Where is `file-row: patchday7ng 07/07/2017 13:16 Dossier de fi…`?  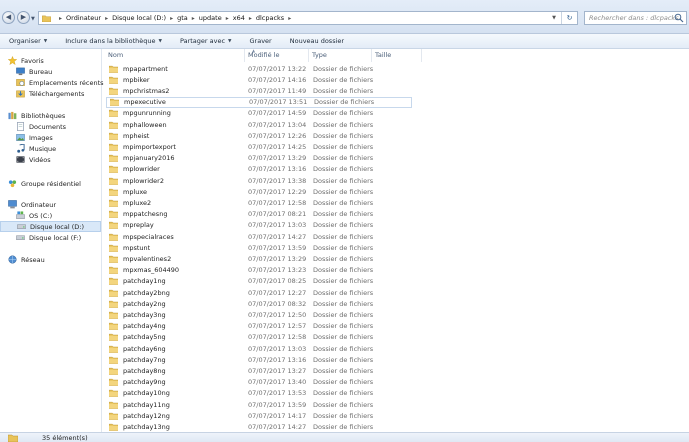 file-row: patchday7ng 07/07/2017 13:16 Dossier de fi… is located at coordinates (259, 359).